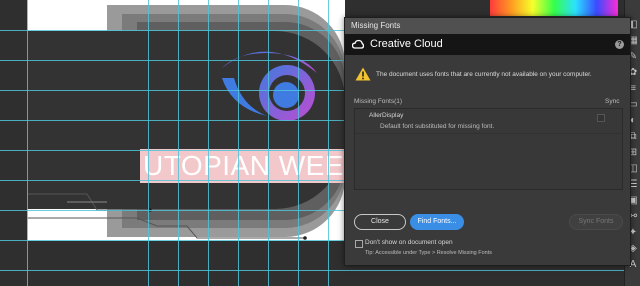 The width and height of the screenshot is (640, 286). What do you see at coordinates (488, 133) in the screenshot?
I see `row-divider` at bounding box center [488, 133].